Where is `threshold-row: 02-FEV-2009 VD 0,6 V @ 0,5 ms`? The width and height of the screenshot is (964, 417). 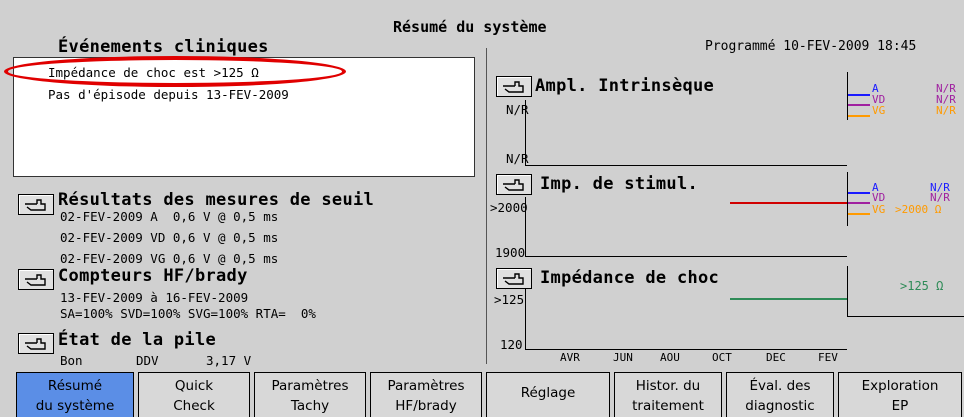
threshold-row: 02-FEV-2009 VD 0,6 V @ 0,5 ms is located at coordinates (169, 237).